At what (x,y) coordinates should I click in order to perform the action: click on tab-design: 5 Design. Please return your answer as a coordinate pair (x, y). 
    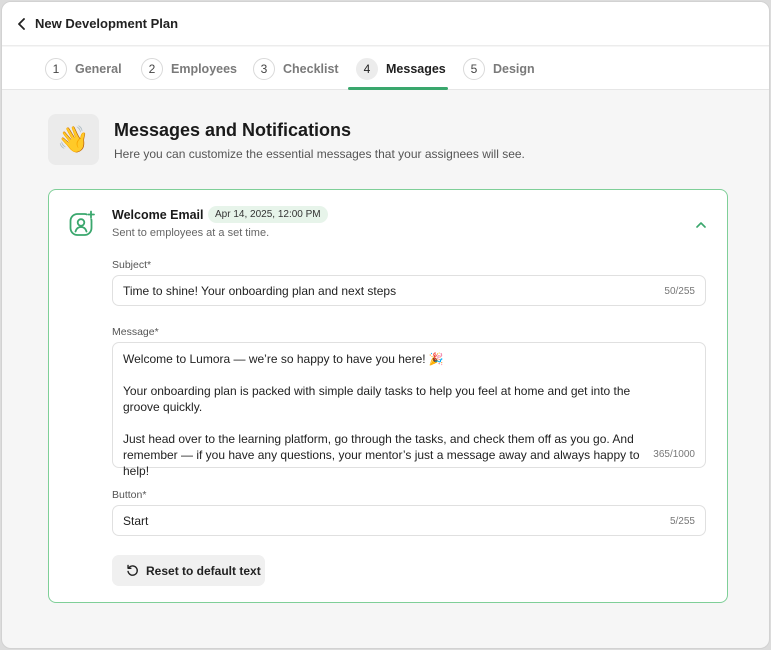
    Looking at the image, I should click on (499, 68).